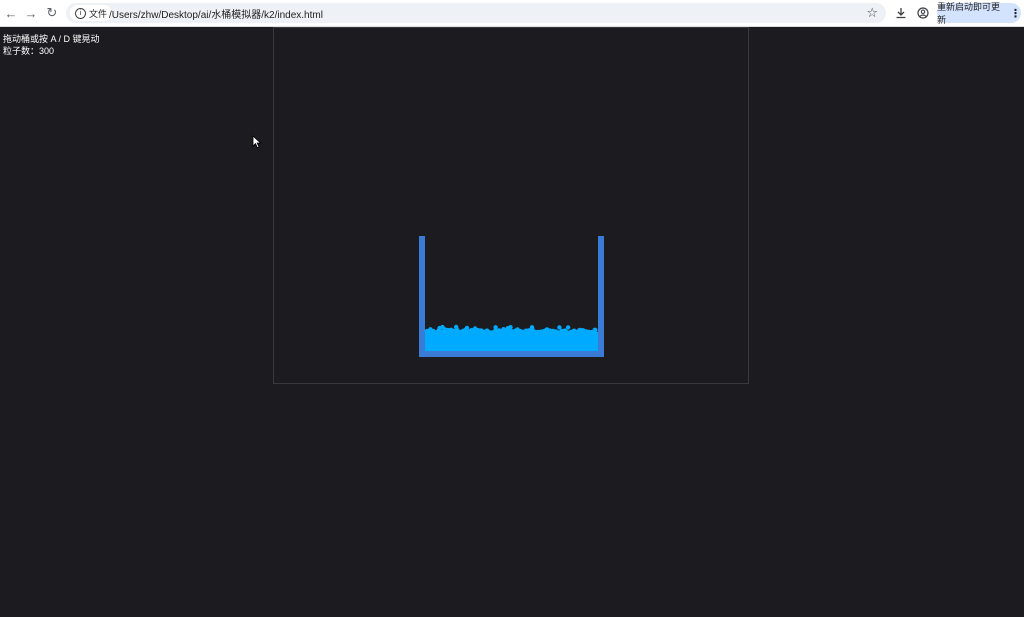 This screenshot has width=1024, height=617. I want to click on relaunch-update-button: 重新启动即可更新 ⋮, so click(979, 13).